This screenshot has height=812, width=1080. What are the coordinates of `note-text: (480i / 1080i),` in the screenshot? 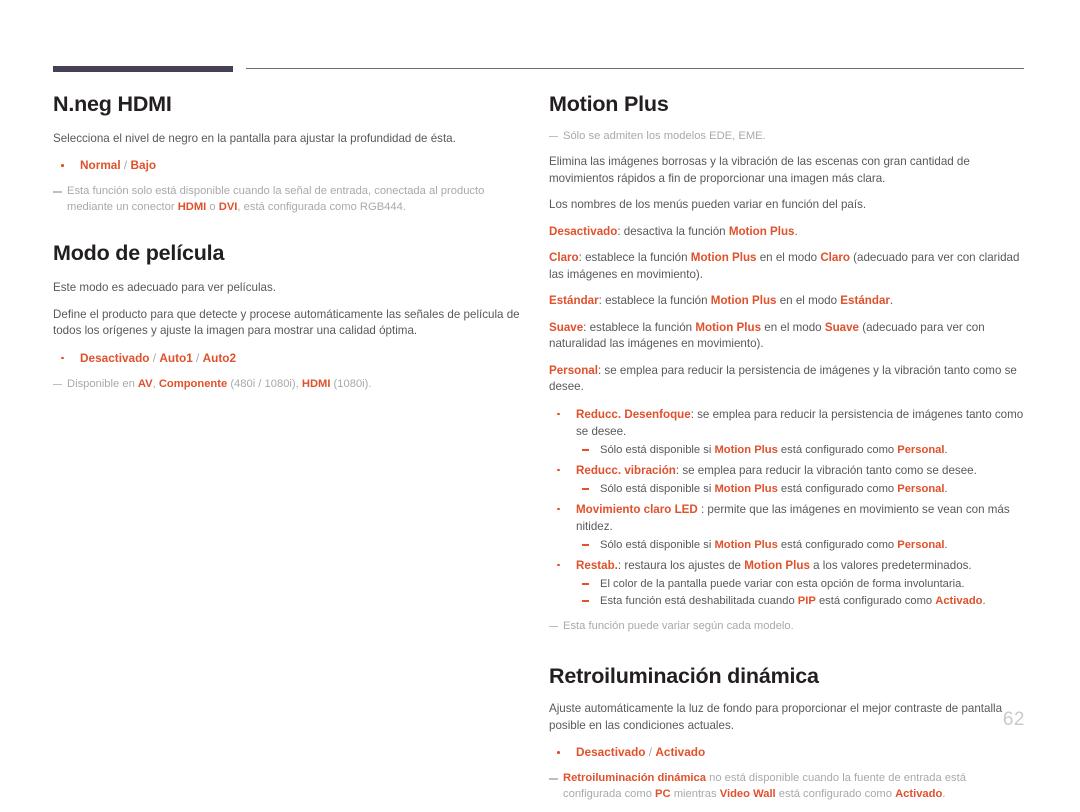 It's located at (264, 383).